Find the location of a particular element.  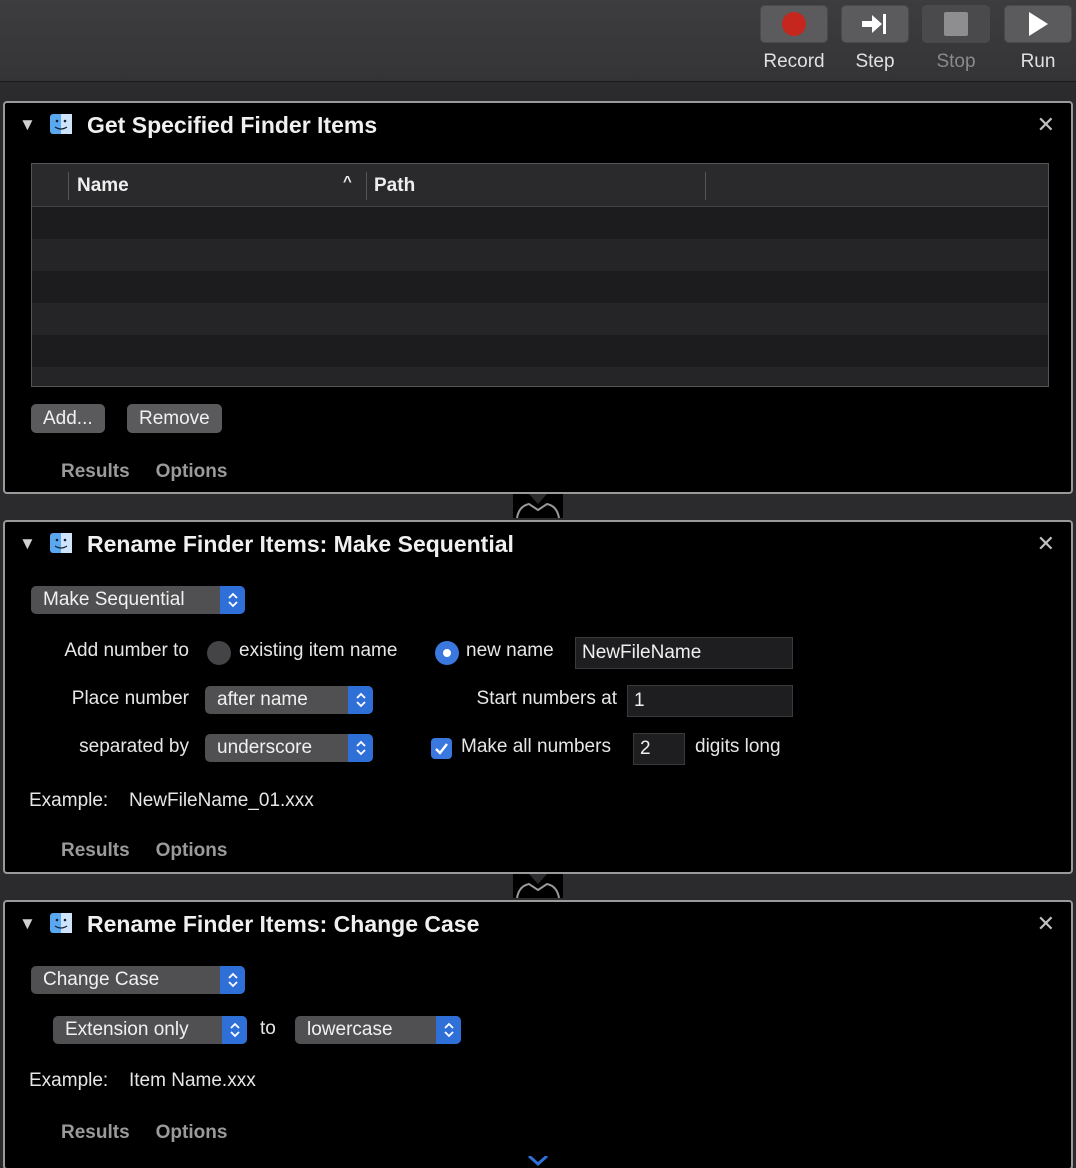

run-label: Run is located at coordinates (1038, 61).